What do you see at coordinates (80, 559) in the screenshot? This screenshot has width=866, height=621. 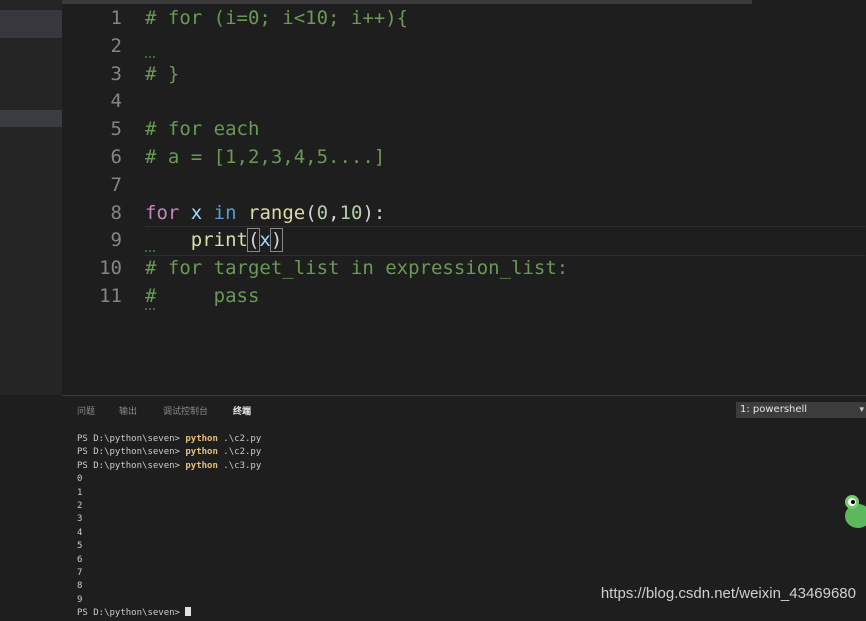 I see `terminal-output-line: 6` at bounding box center [80, 559].